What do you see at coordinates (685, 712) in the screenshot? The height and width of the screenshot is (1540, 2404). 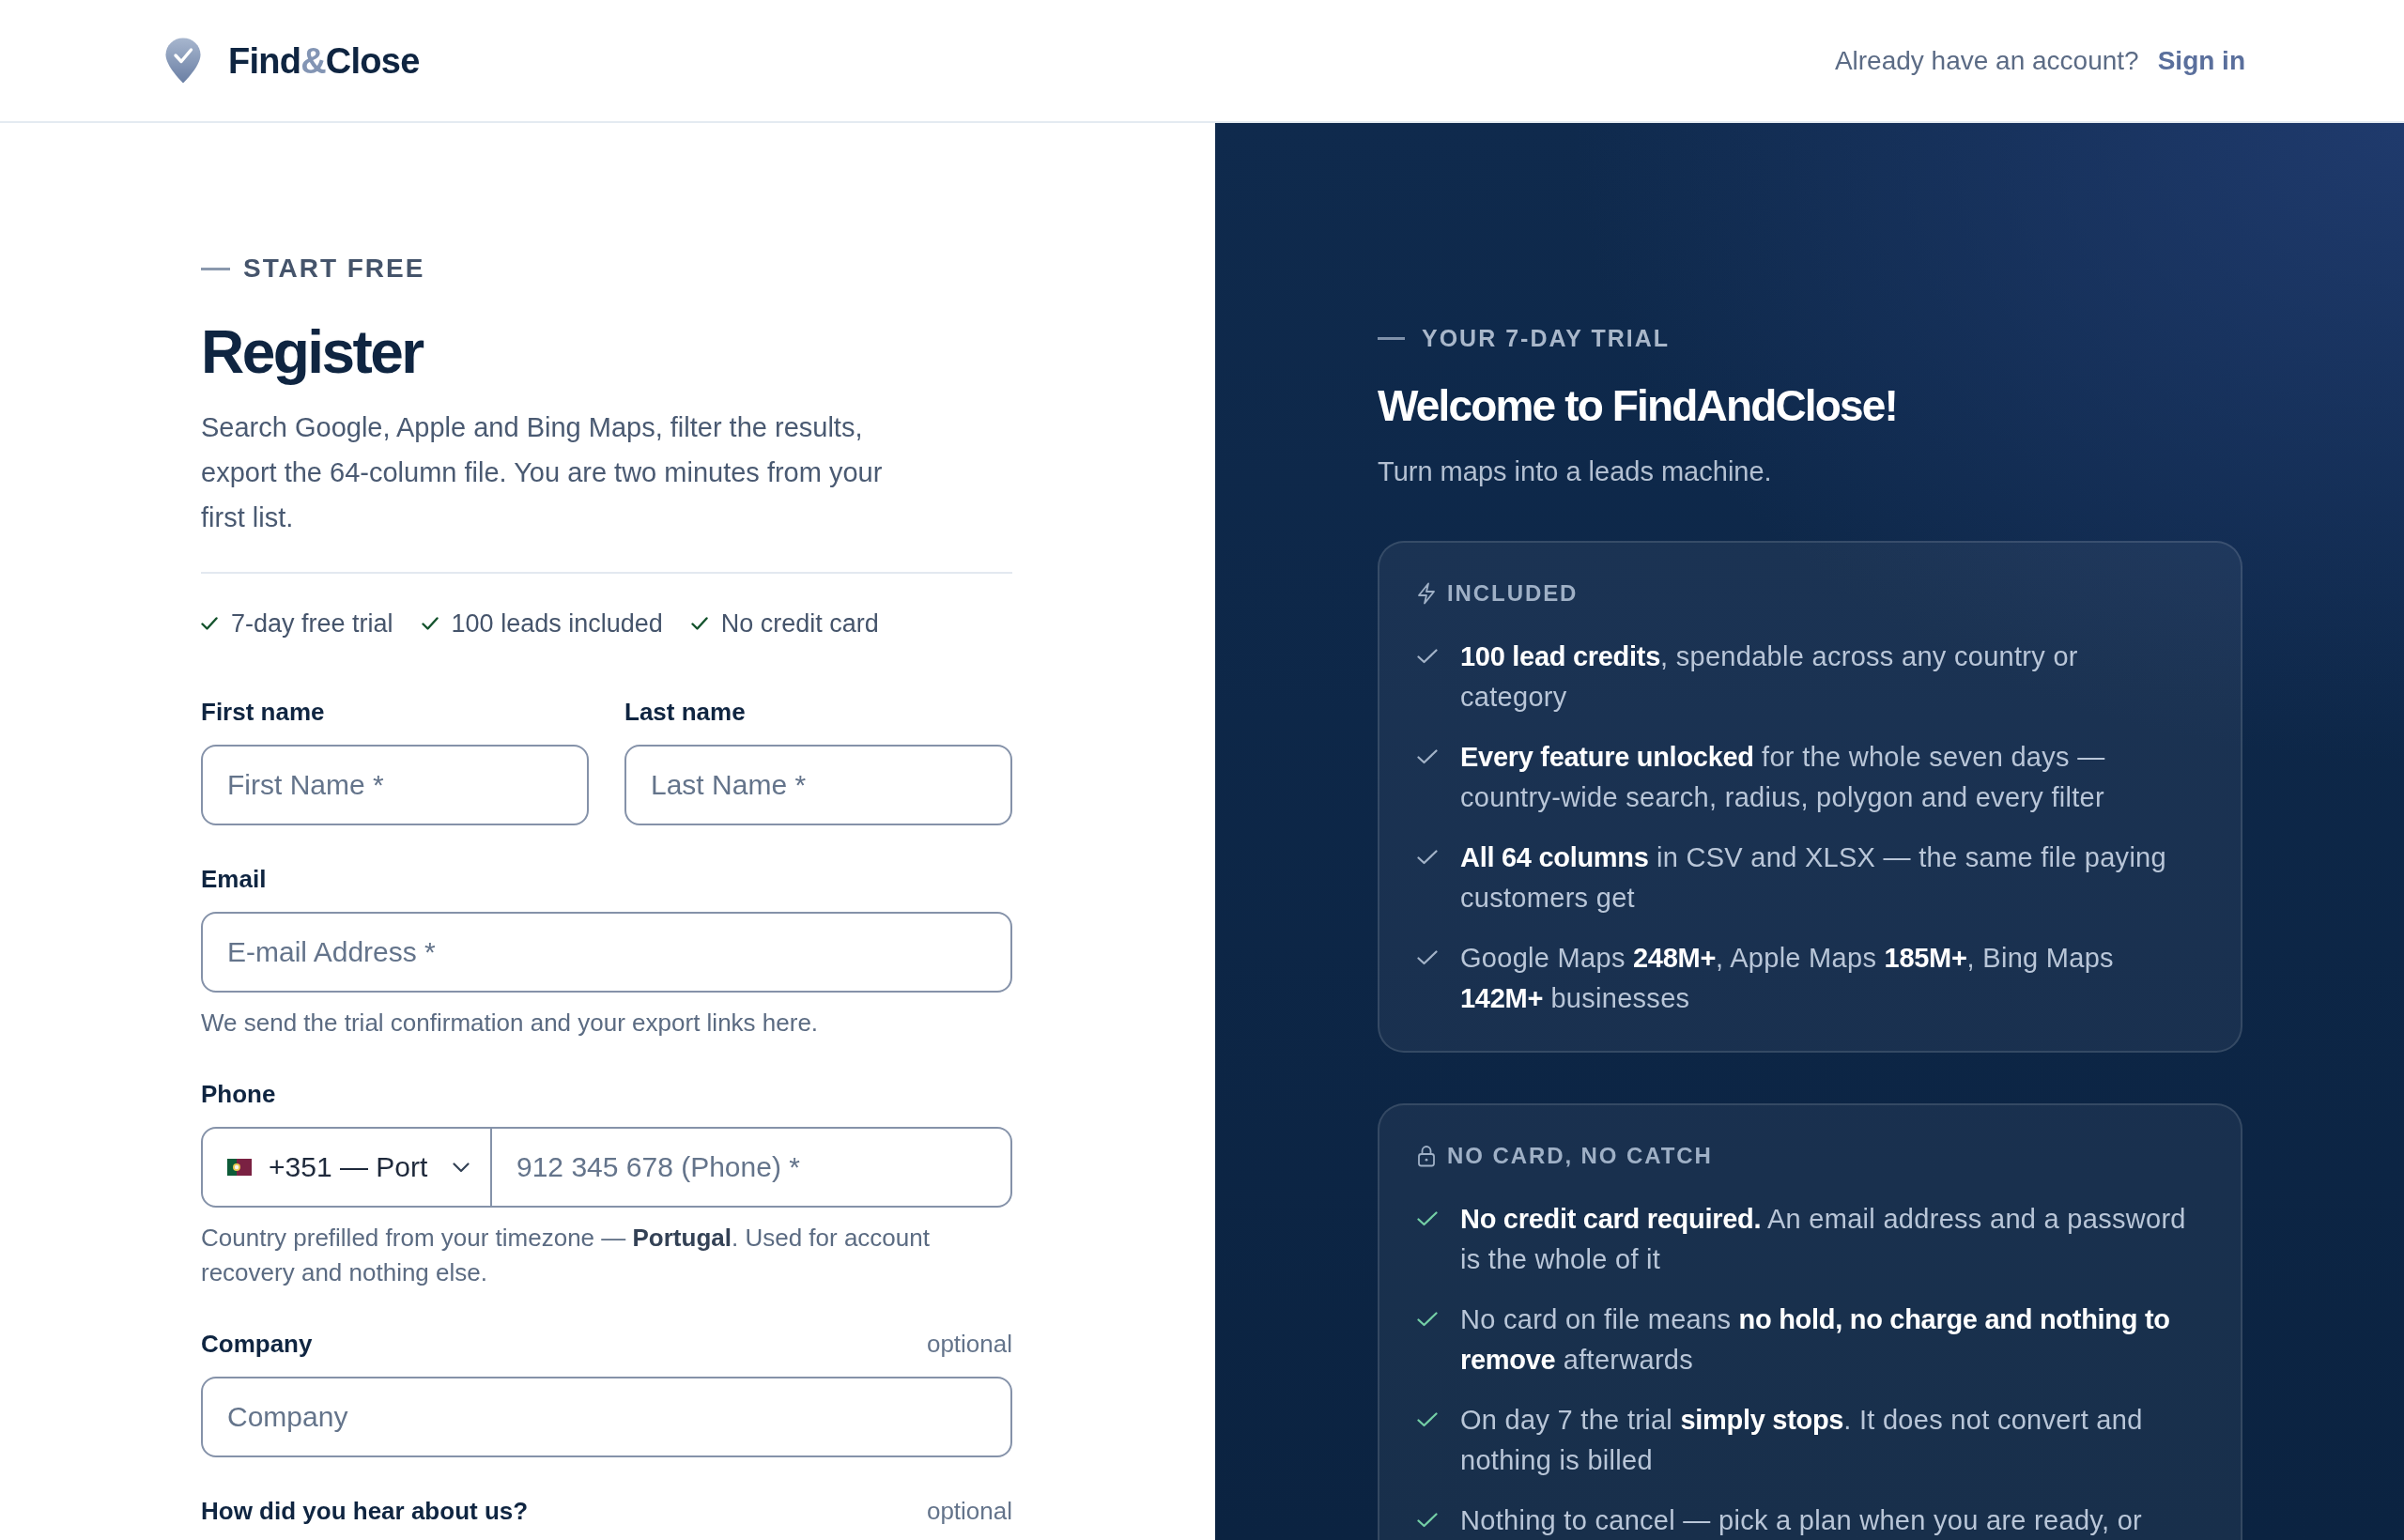 I see `field-label: Last name` at bounding box center [685, 712].